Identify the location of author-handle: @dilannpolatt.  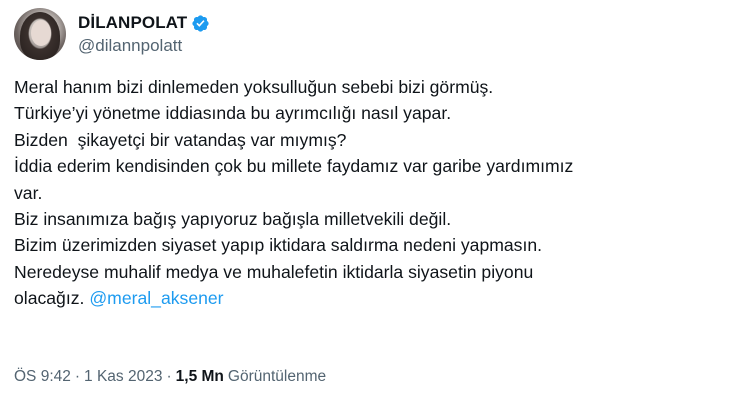
(144, 46).